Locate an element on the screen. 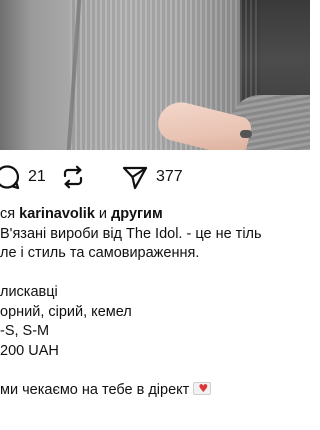  ring is located at coordinates (246, 134).